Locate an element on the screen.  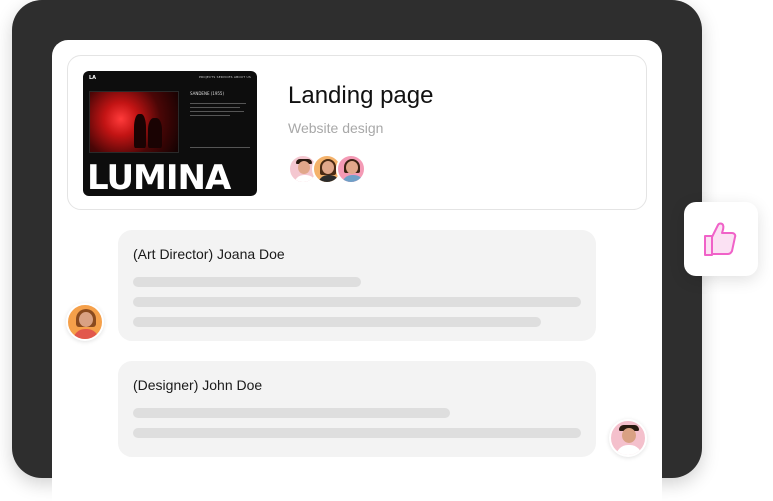
commenter-avatar-joana is located at coordinates (85, 322).